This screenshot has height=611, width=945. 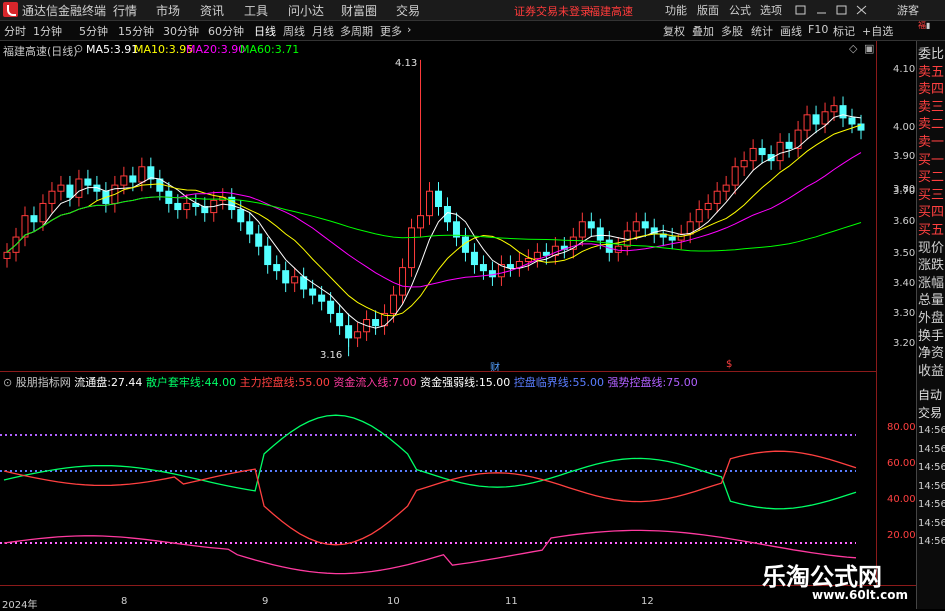 What do you see at coordinates (430, 462) in the screenshot?
I see `sanhu-line` at bounding box center [430, 462].